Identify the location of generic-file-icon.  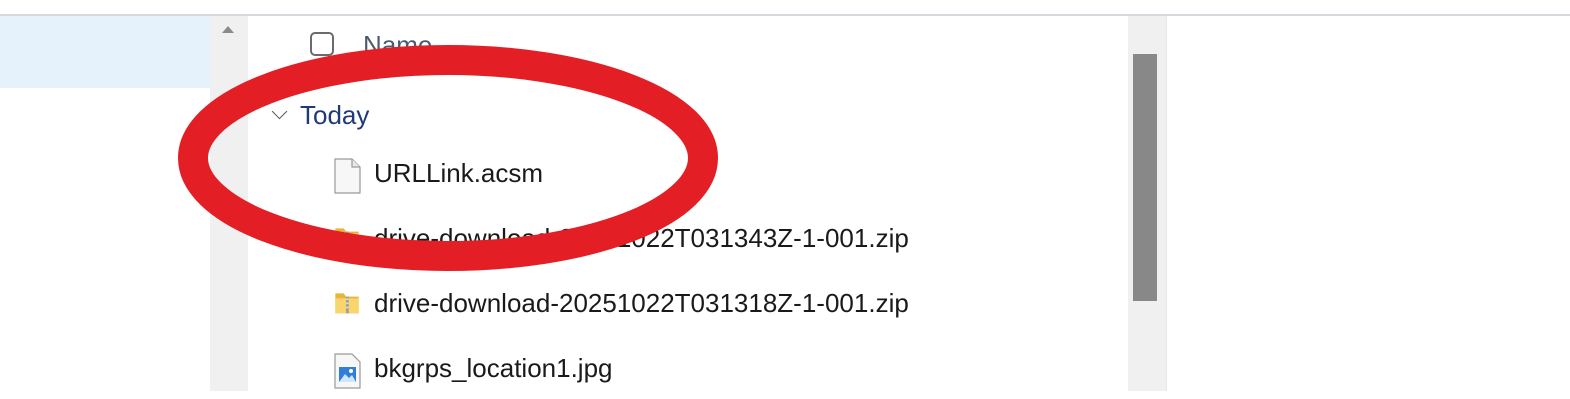
(347, 176).